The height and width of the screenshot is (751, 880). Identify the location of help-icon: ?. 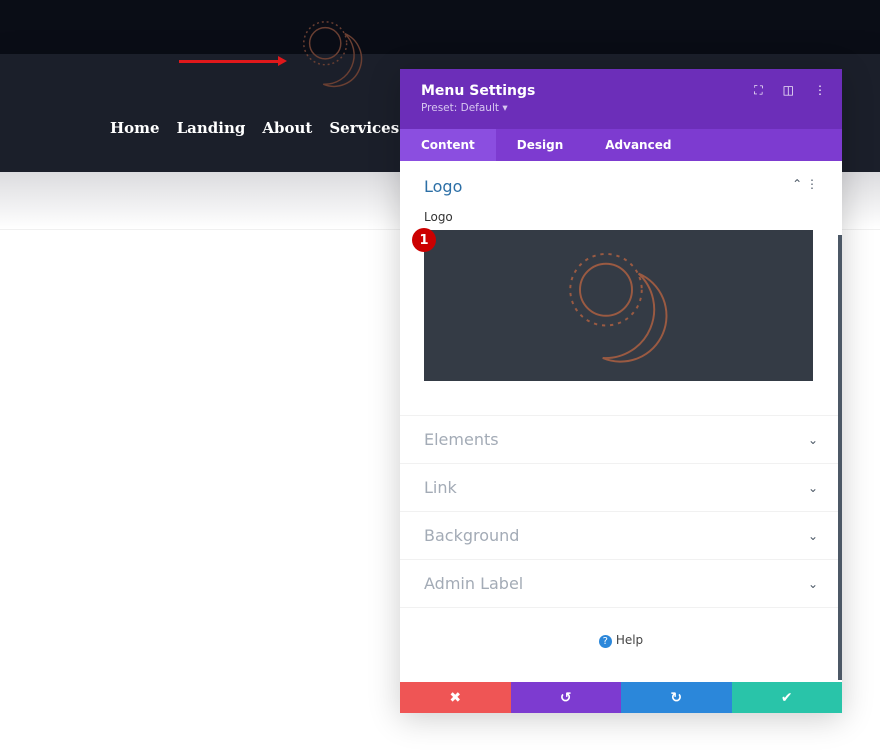
(605, 641).